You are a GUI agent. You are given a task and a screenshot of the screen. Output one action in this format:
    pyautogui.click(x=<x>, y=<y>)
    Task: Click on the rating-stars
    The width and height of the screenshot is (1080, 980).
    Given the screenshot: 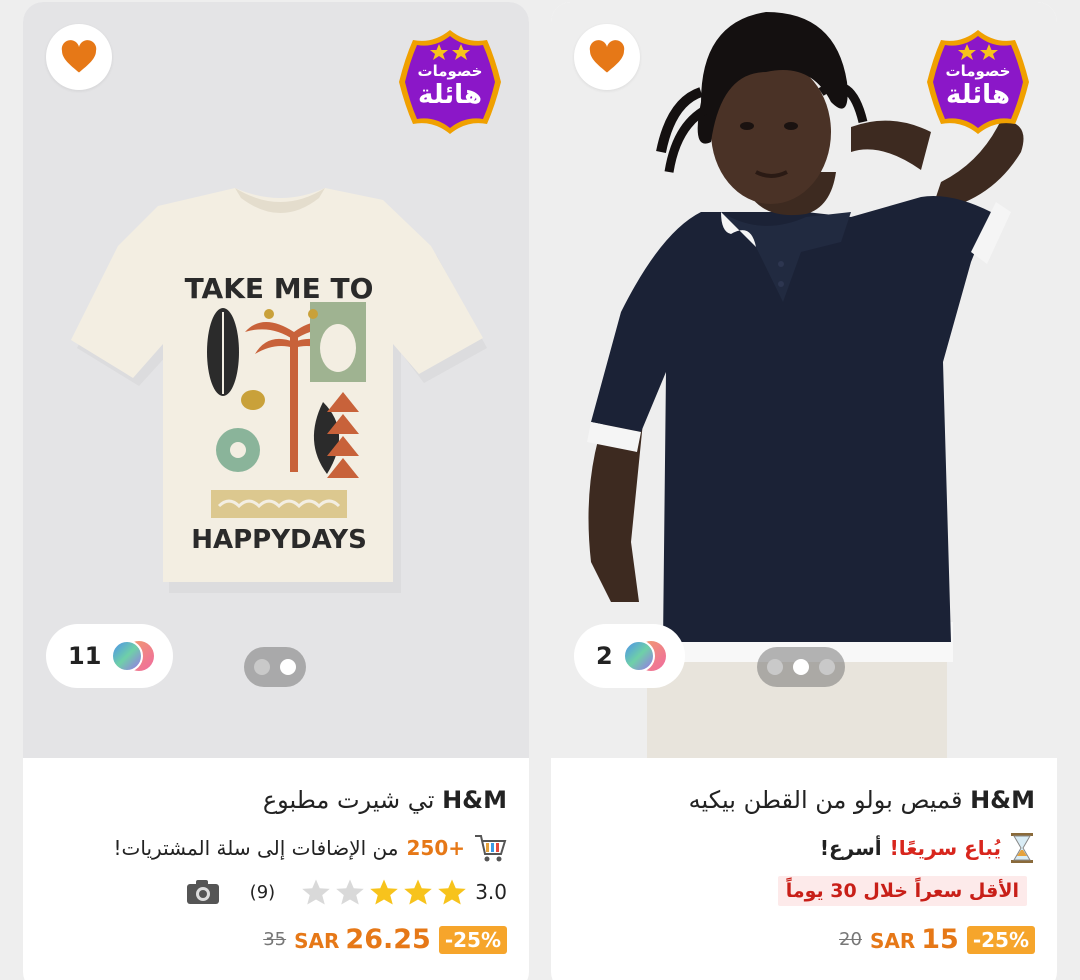 What is the action you would take?
    pyautogui.click(x=384, y=892)
    